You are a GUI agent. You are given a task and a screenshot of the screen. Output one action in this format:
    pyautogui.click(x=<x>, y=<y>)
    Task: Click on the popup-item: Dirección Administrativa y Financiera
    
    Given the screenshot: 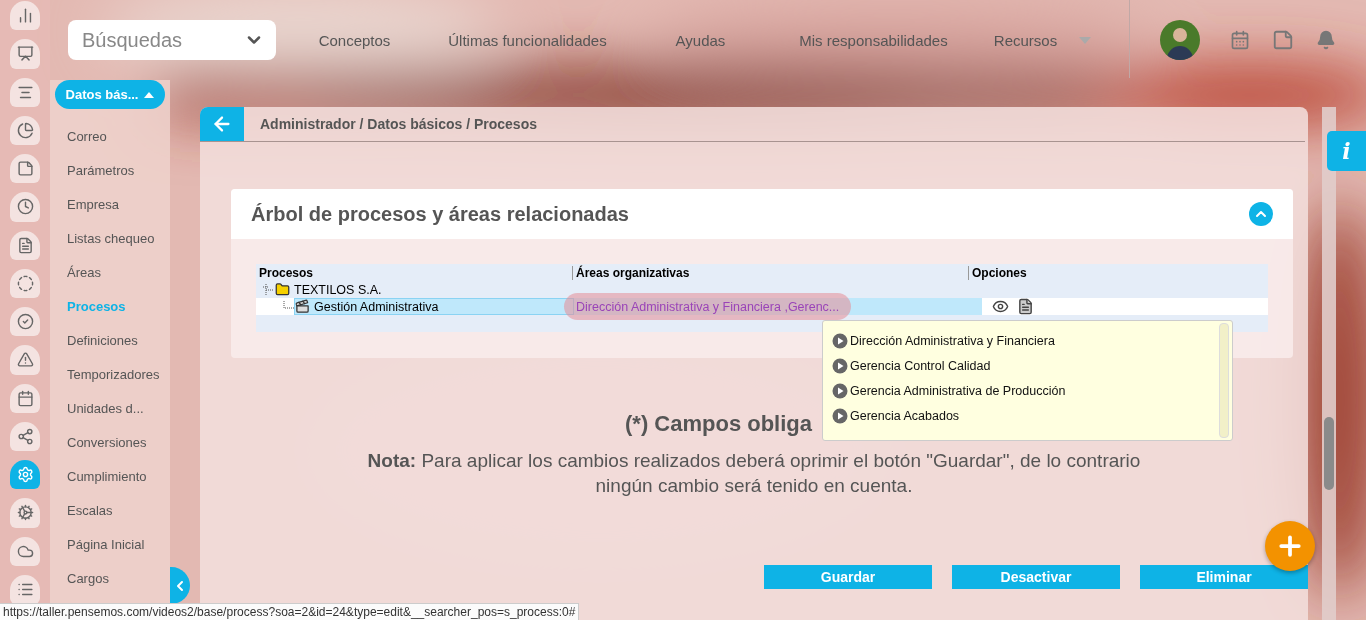 What is the action you would take?
    pyautogui.click(x=1032, y=340)
    